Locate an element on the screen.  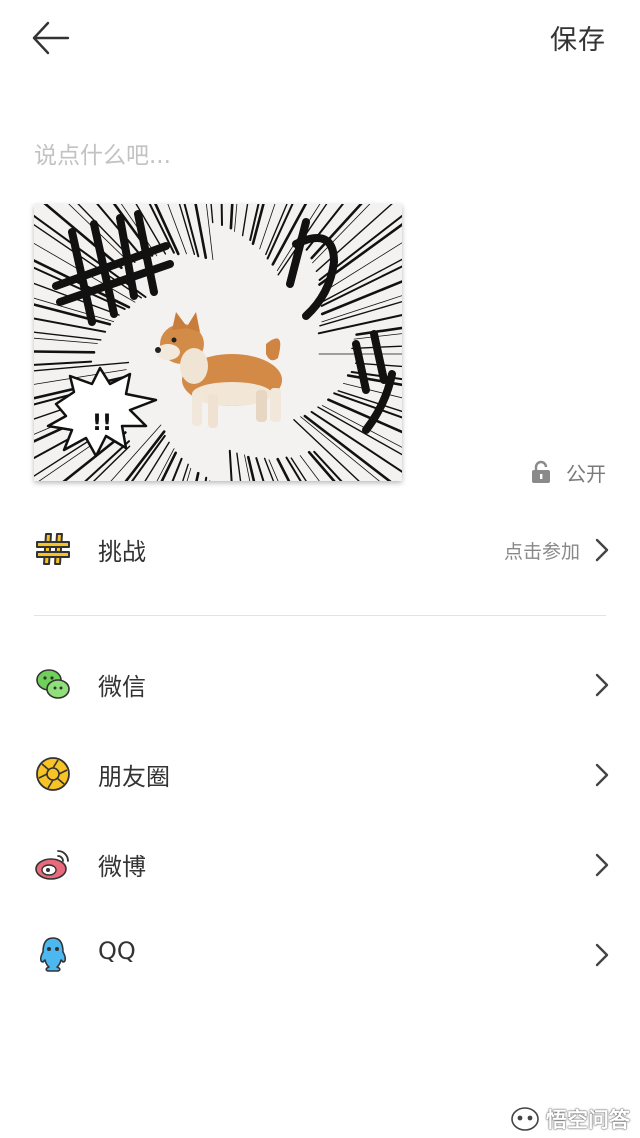
lock-icon is located at coordinates (541, 471).